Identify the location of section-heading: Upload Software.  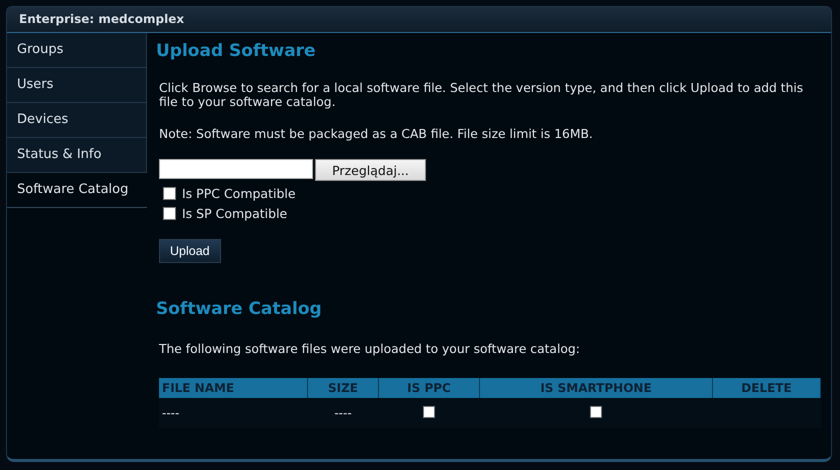
(236, 51).